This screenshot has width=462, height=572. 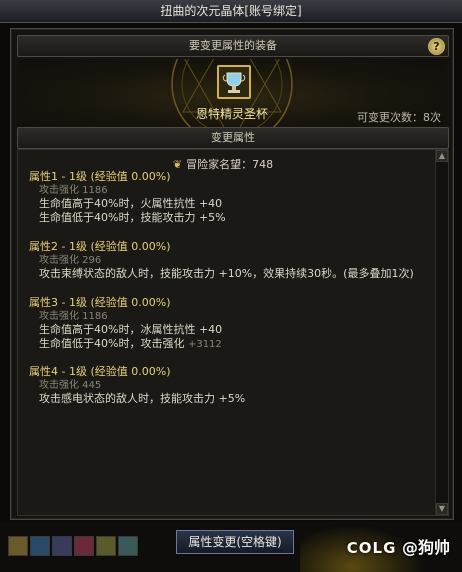 I want to click on equip-section-title: 要变更属性的装备, so click(x=233, y=45).